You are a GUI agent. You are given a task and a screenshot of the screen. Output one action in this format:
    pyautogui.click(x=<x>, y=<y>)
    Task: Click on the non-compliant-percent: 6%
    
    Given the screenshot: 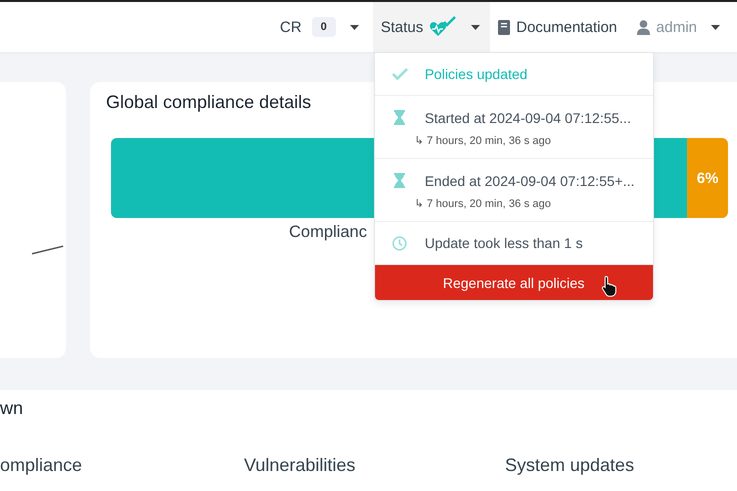 What is the action you would take?
    pyautogui.click(x=707, y=178)
    